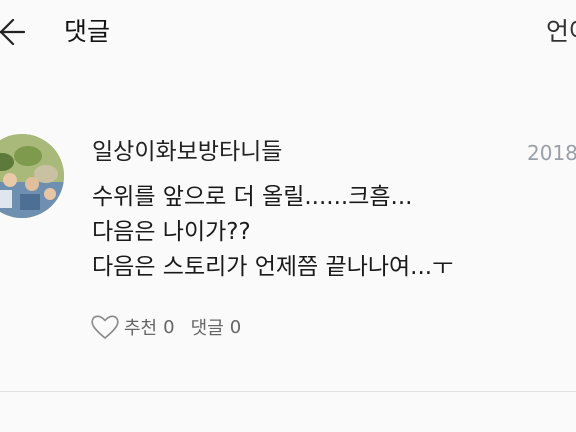 Image resolution: width=576 pixels, height=432 pixels. I want to click on divider, so click(288, 391).